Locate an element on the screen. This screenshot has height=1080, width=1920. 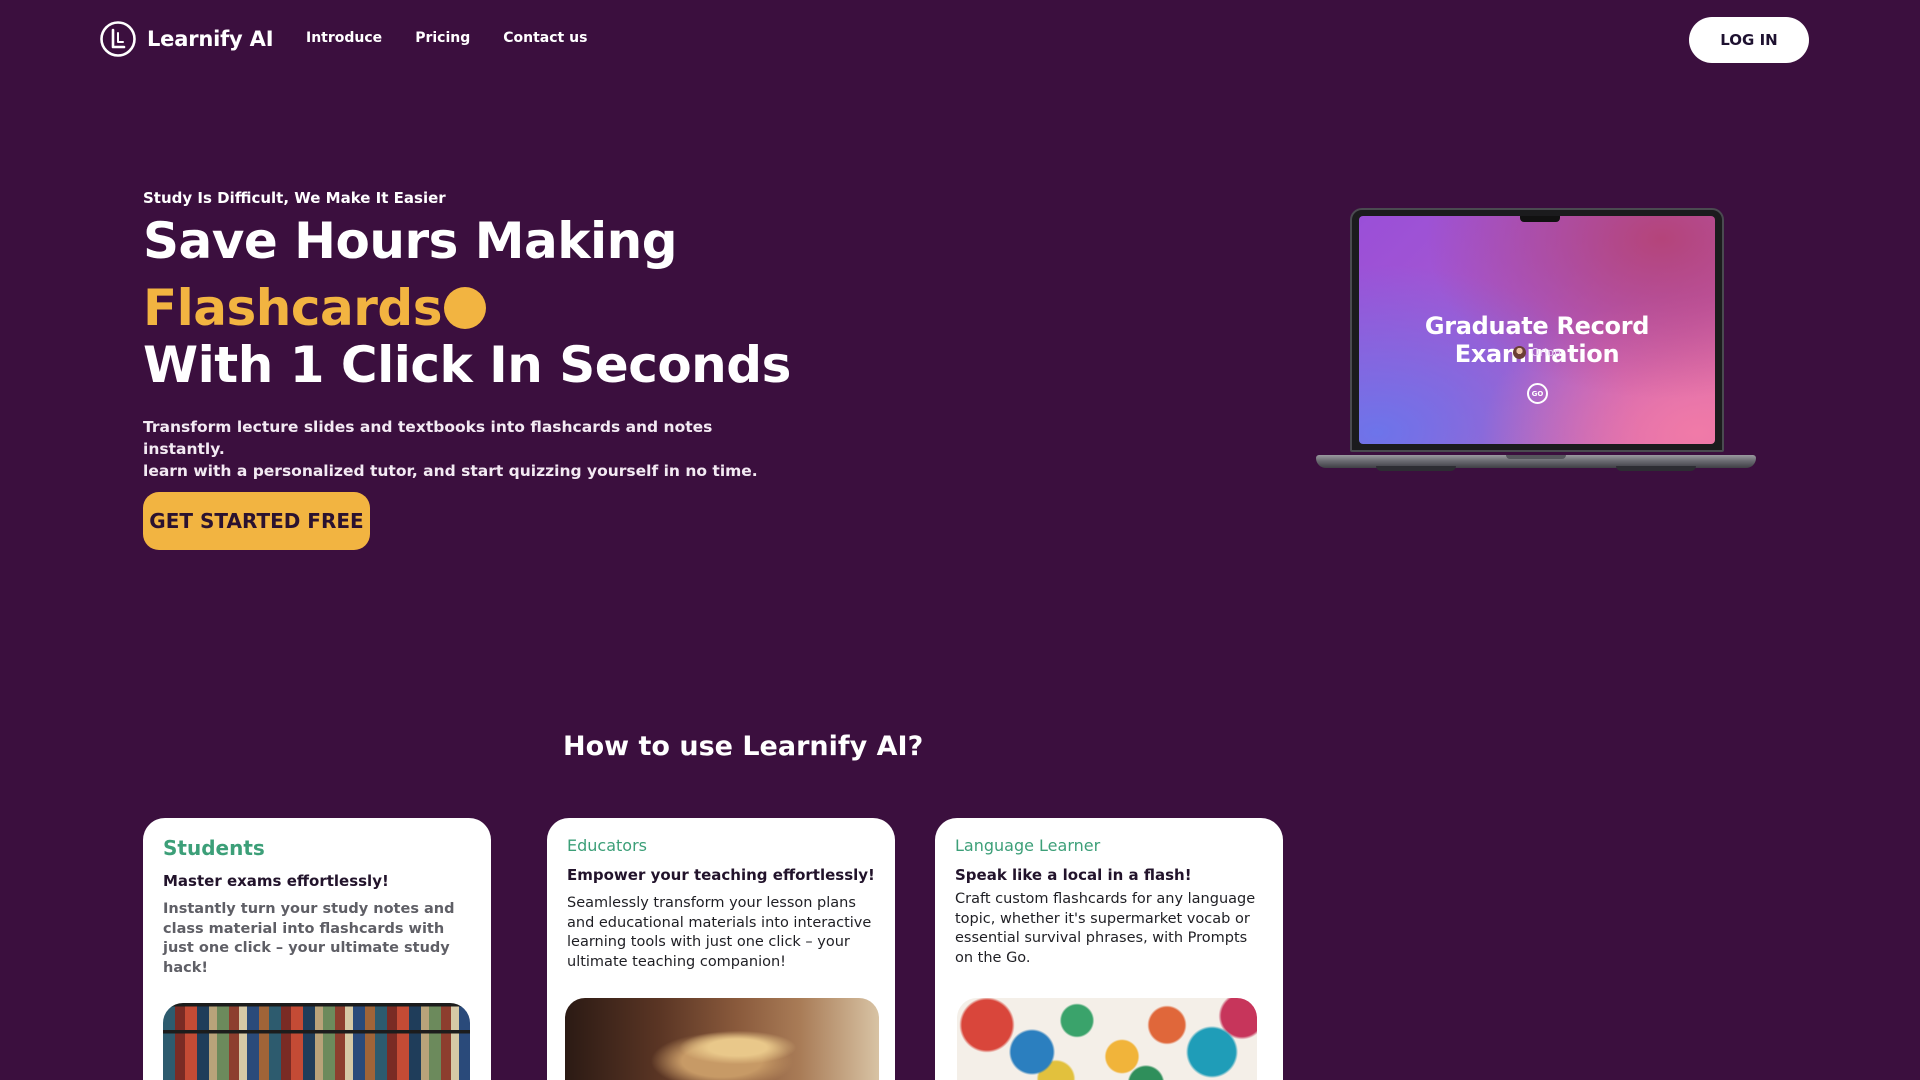
laptop-mockup: Graduate Record Examination Orion GO is located at coordinates (1536, 340).